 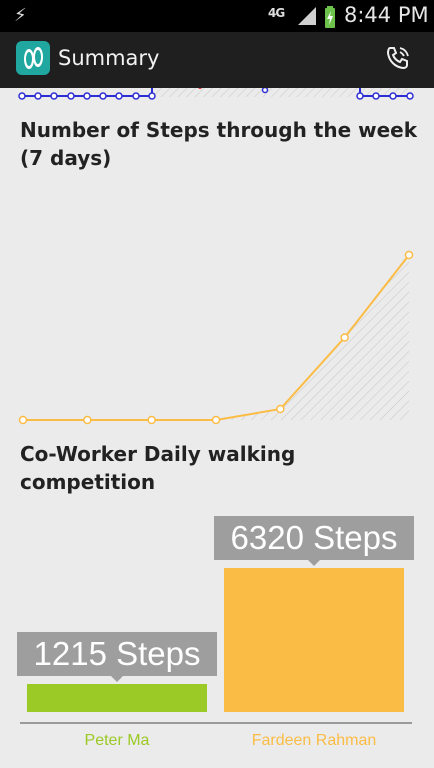 I want to click on usb-icon: ⚡, so click(x=20, y=15).